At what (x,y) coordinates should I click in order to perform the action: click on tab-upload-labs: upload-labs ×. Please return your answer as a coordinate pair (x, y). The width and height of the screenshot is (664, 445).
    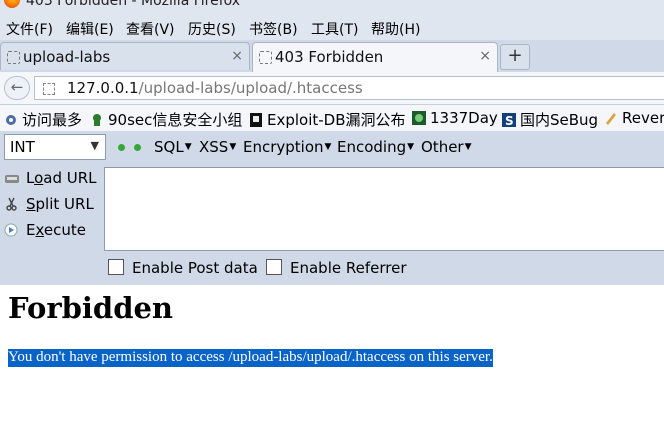
    Looking at the image, I should click on (125, 56).